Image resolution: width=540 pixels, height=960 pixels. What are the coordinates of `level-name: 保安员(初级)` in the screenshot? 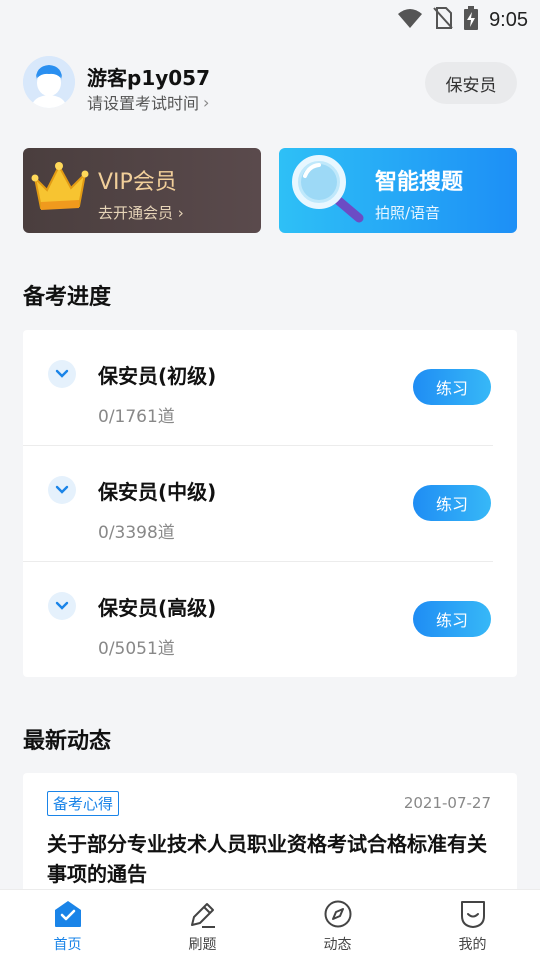 It's located at (157, 376).